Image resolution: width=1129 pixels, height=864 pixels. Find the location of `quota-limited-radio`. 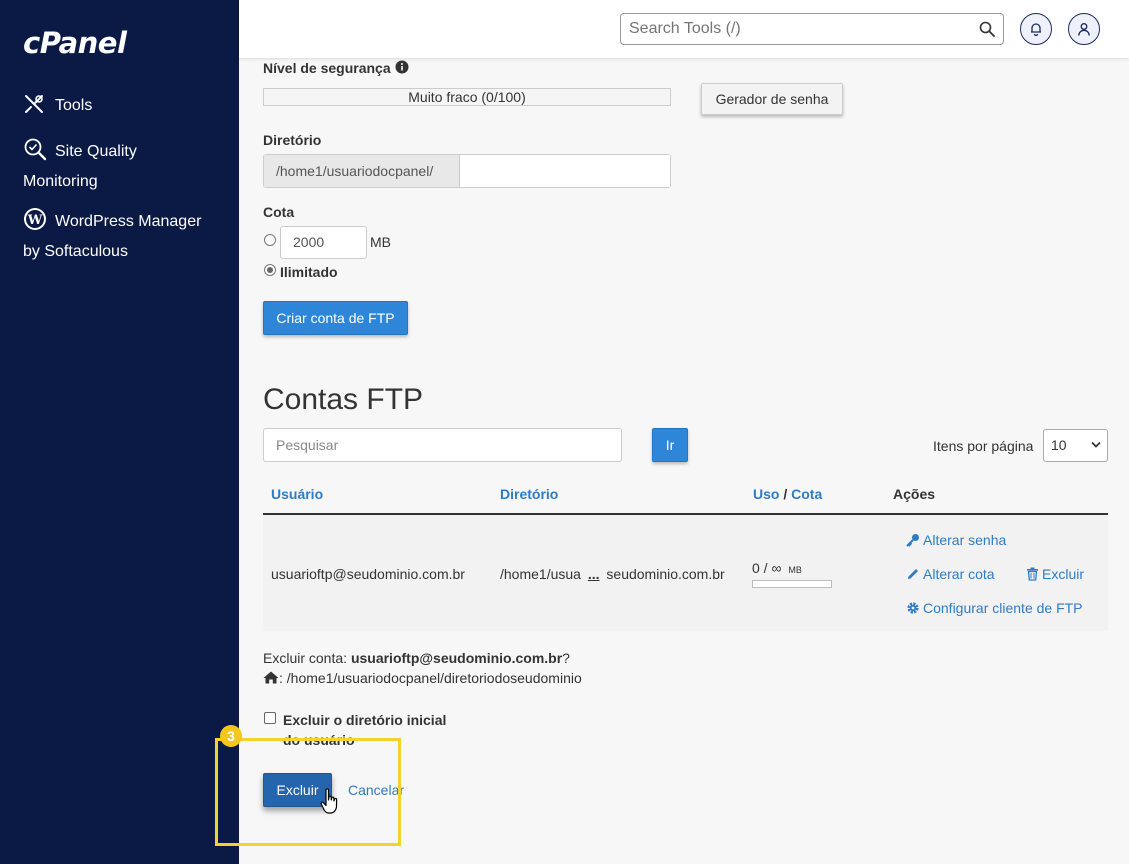

quota-limited-radio is located at coordinates (270, 240).